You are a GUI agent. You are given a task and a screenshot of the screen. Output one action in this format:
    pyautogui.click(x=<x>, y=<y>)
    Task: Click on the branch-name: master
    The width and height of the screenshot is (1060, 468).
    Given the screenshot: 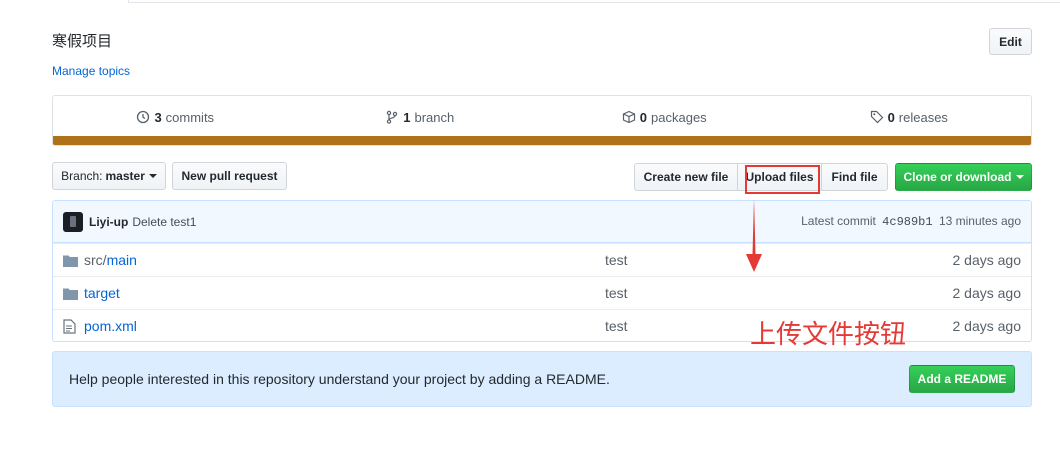 What is the action you would take?
    pyautogui.click(x=125, y=176)
    